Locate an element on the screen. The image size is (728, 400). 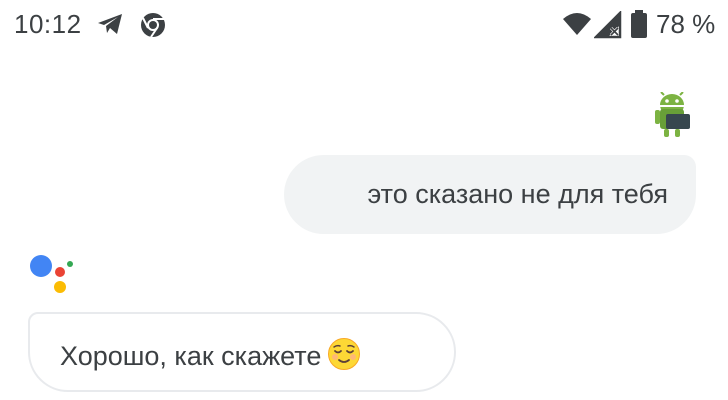
google-assistant-logo is located at coordinates (51, 274).